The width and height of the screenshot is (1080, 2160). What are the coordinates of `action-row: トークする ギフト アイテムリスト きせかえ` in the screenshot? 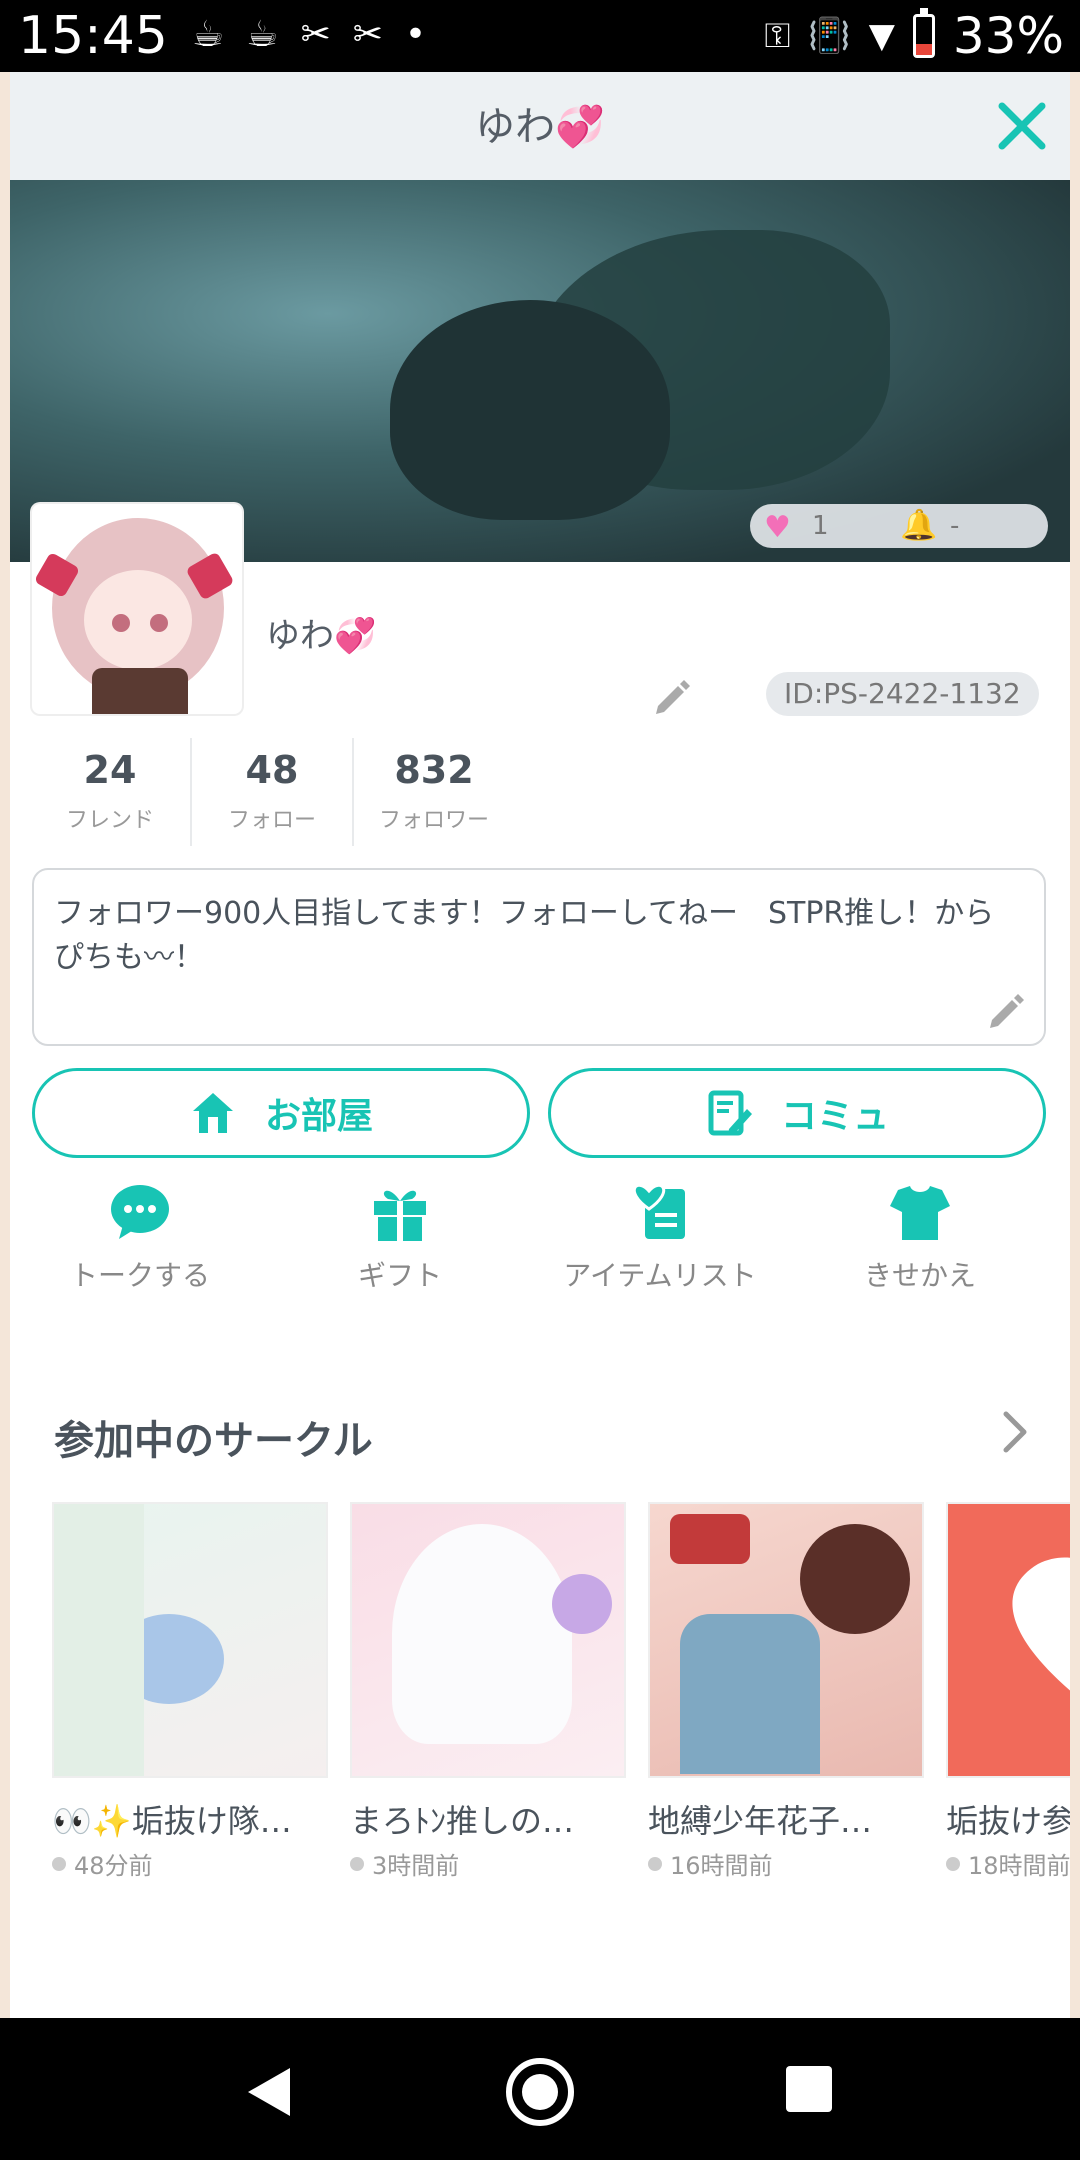 It's located at (540, 1236).